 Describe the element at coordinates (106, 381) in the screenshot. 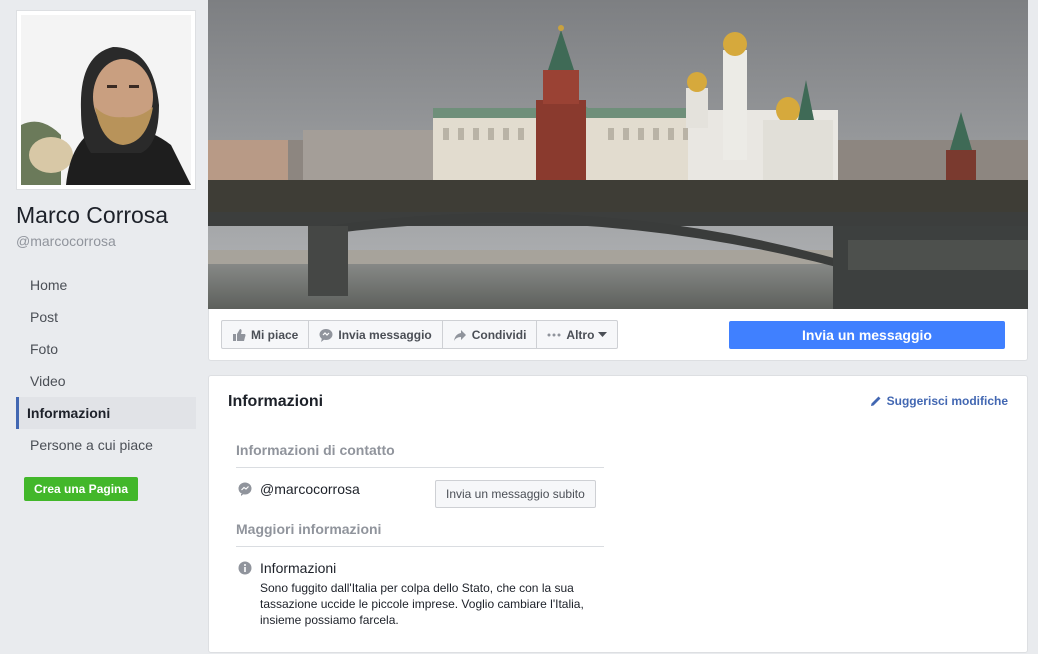

I see `nav-item-video: Video` at that location.